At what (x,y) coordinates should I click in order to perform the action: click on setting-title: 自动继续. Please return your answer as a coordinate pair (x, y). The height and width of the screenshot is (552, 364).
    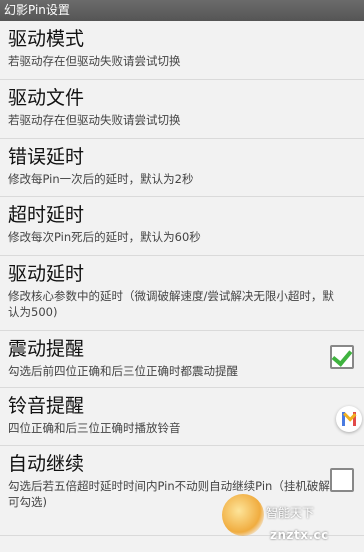
    Looking at the image, I should click on (46, 464).